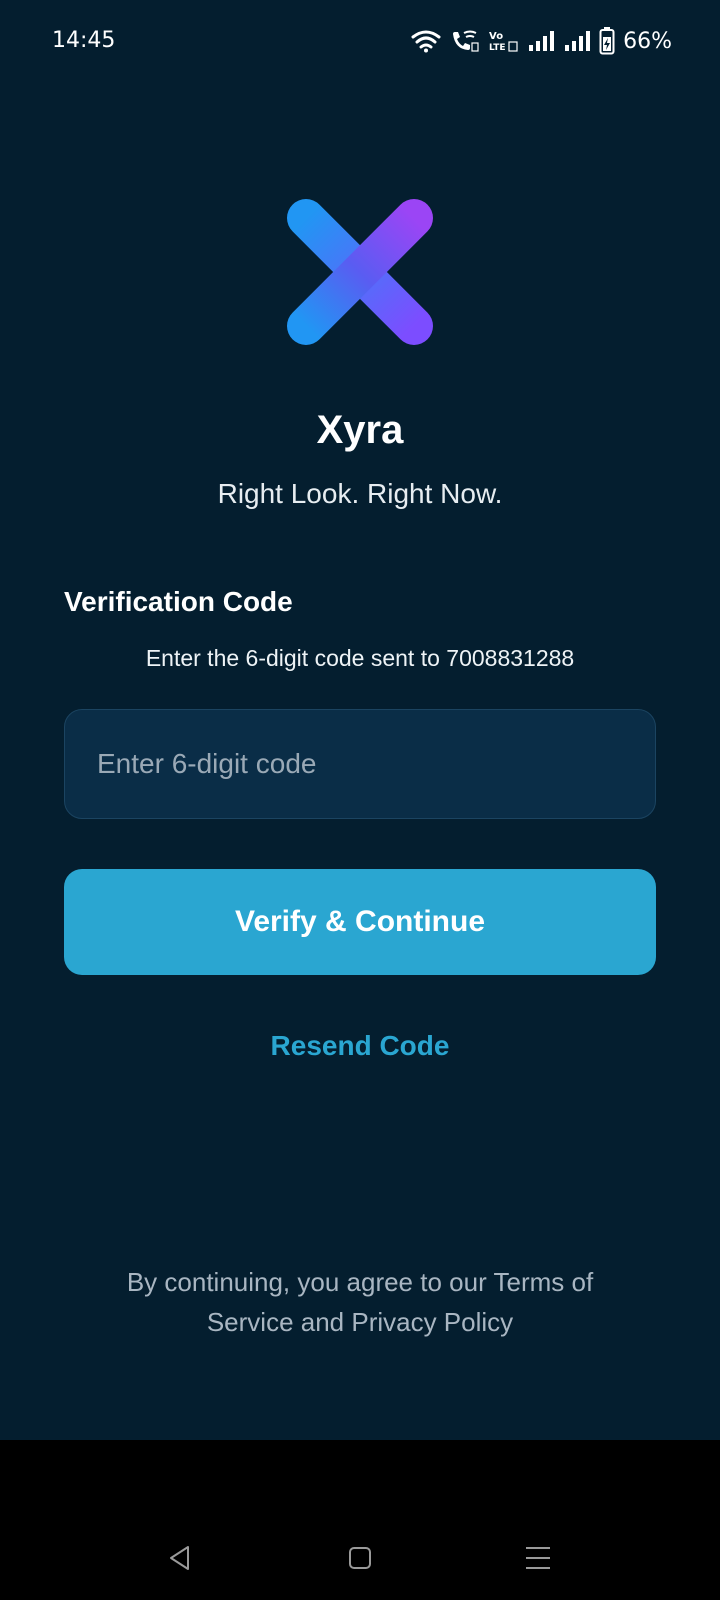  Describe the element at coordinates (360, 272) in the screenshot. I see `x-logo-icon` at that location.